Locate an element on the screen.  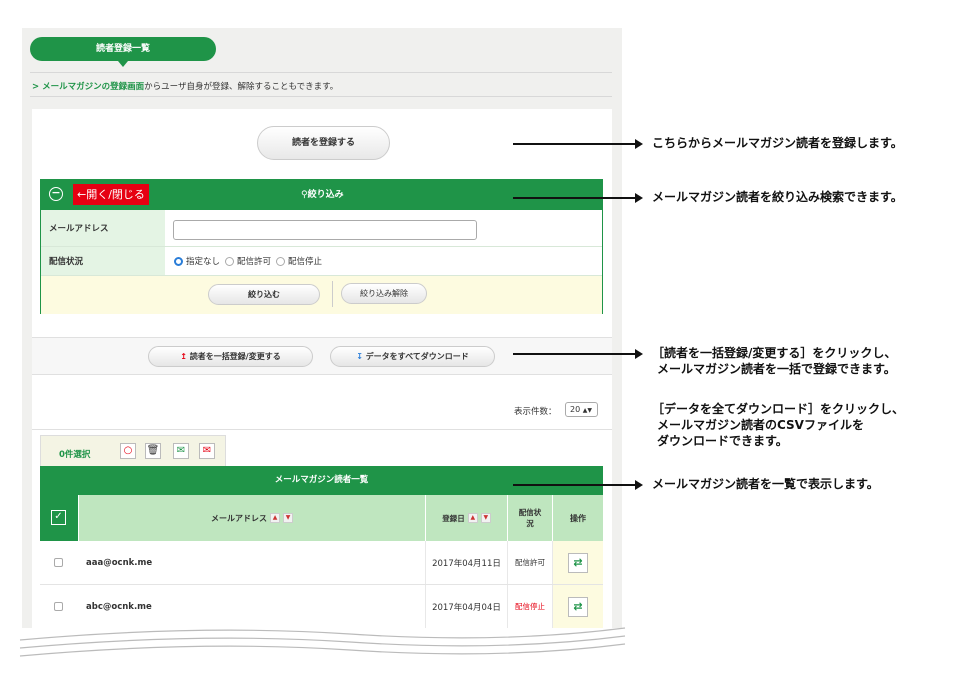
mail-allow-icon: ✉ is located at coordinates (181, 451).